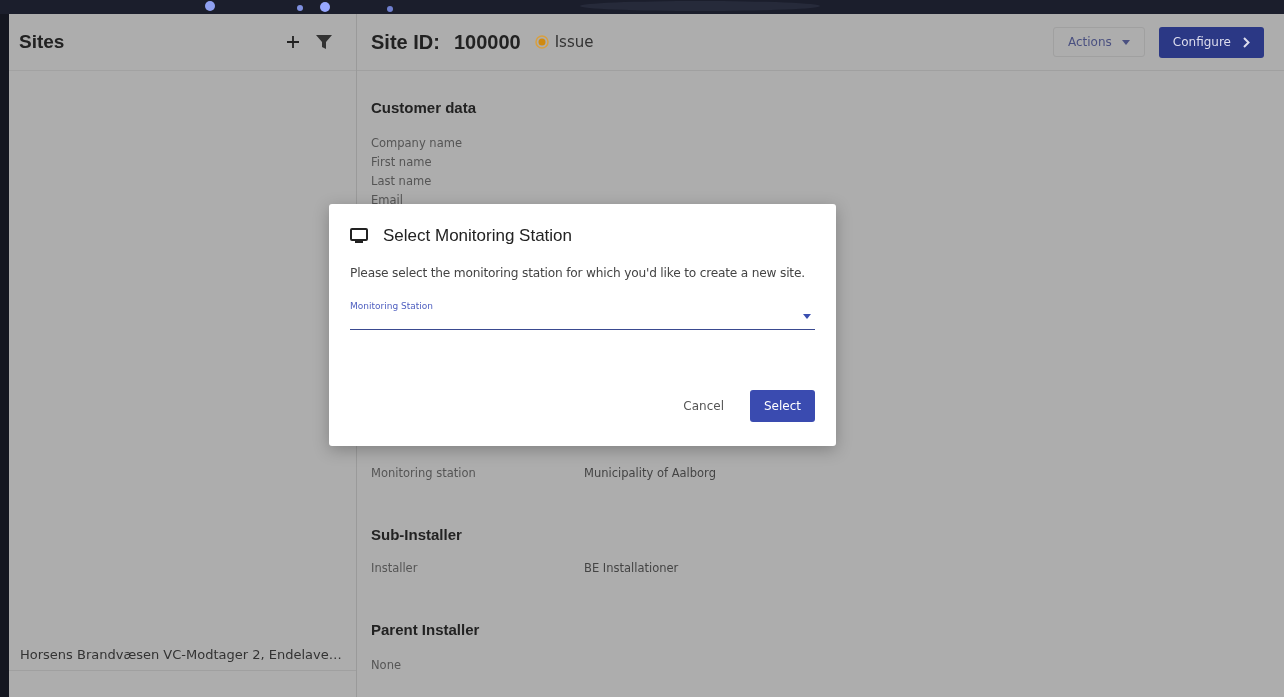 This screenshot has height=697, width=1284. What do you see at coordinates (324, 42) in the screenshot?
I see `filter-icon` at bounding box center [324, 42].